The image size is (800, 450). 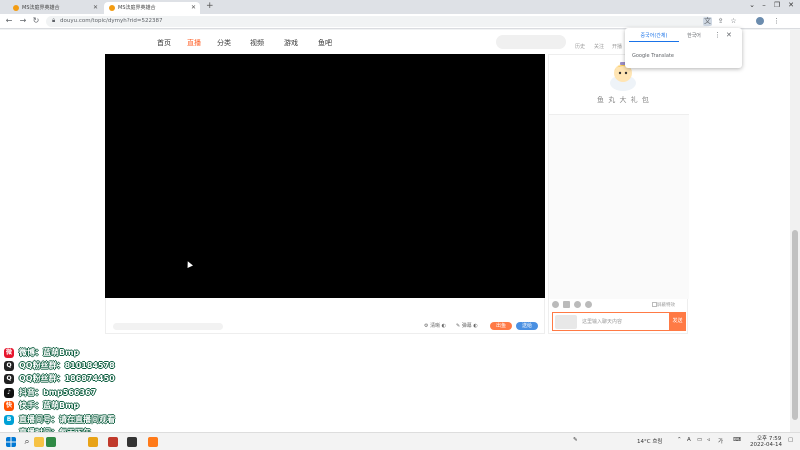 I want to click on close-window-button: ✕, so click(x=791, y=5).